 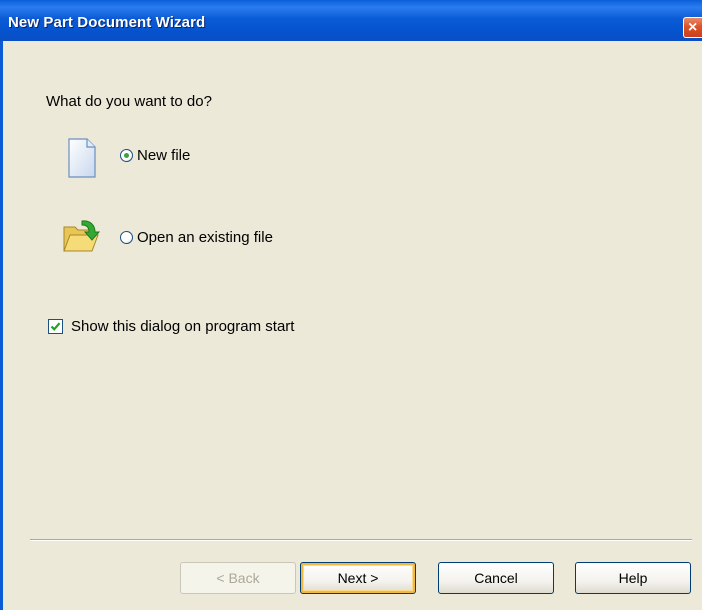 What do you see at coordinates (82, 236) in the screenshot?
I see `open-folder-icon` at bounding box center [82, 236].